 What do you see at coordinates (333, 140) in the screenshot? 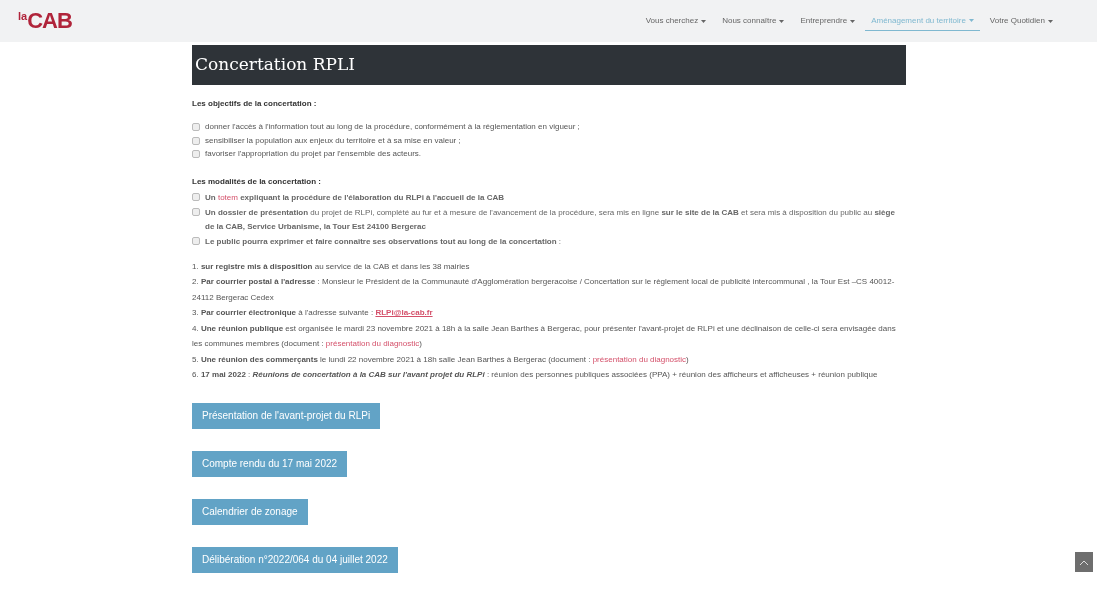
I see `objective-text: sensibiliser la population aux enjeux du territoire et à sa mise en valeur ;` at bounding box center [333, 140].